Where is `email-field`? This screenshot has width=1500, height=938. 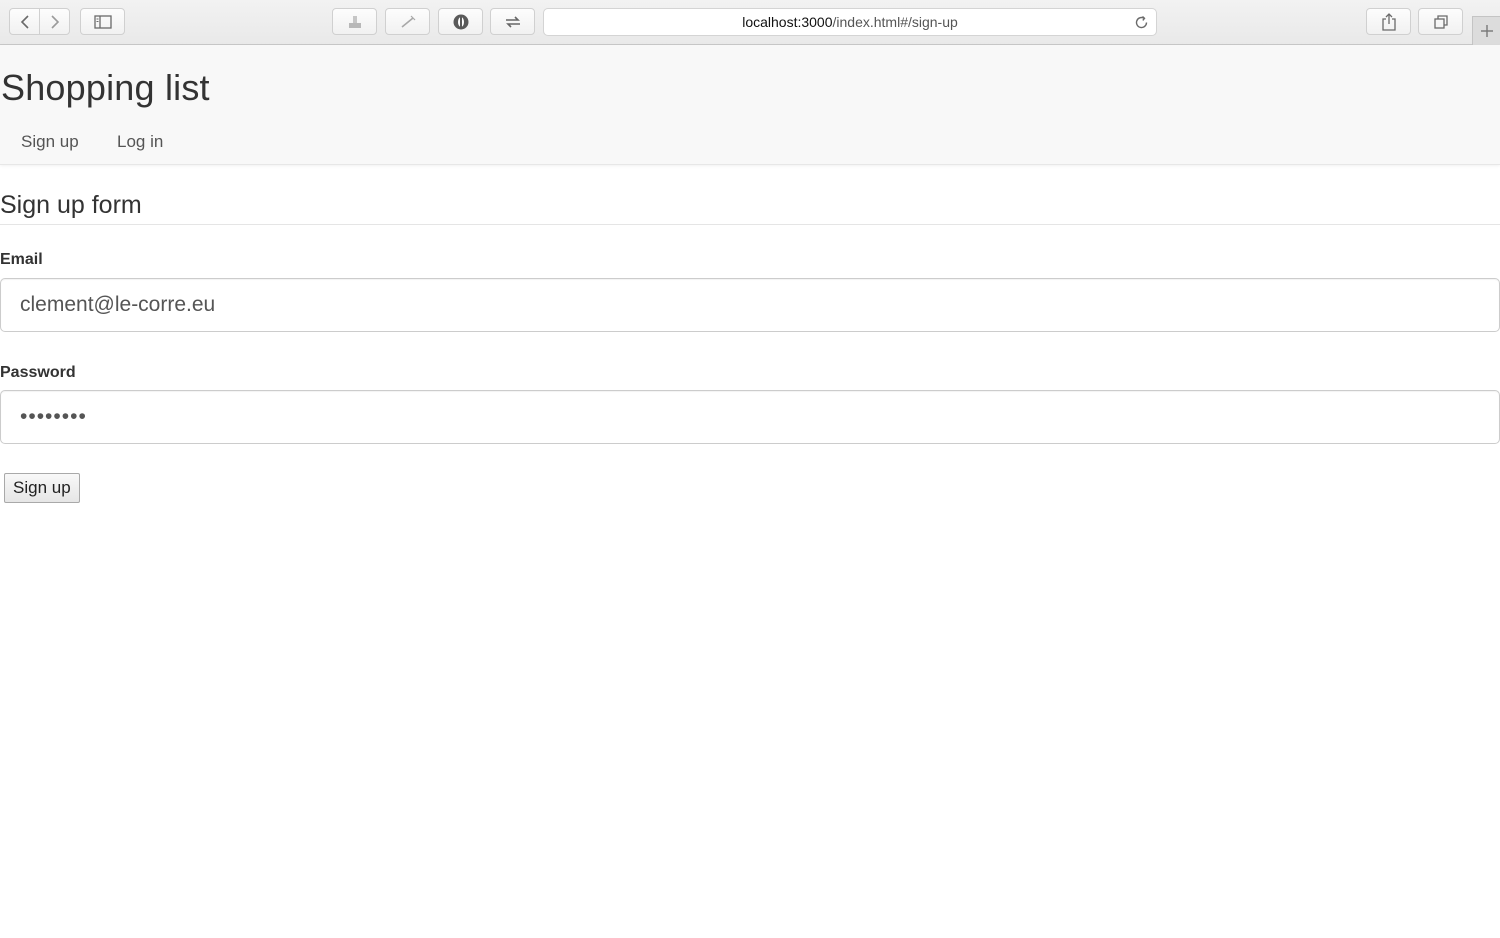
email-field is located at coordinates (750, 305).